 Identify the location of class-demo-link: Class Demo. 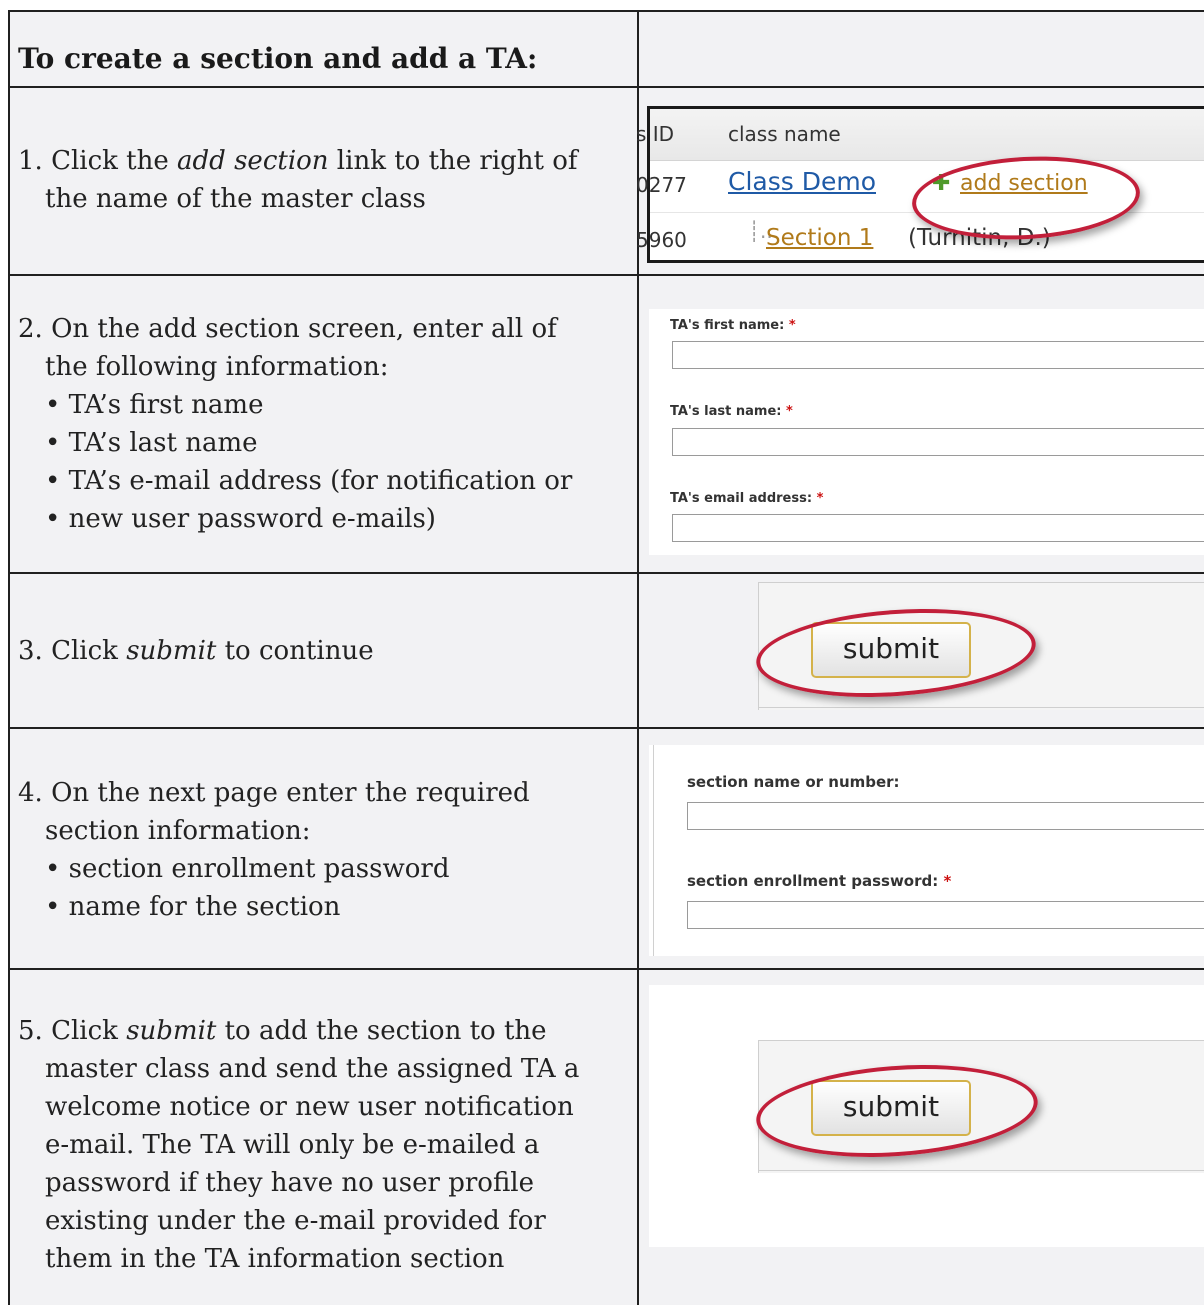
(802, 181).